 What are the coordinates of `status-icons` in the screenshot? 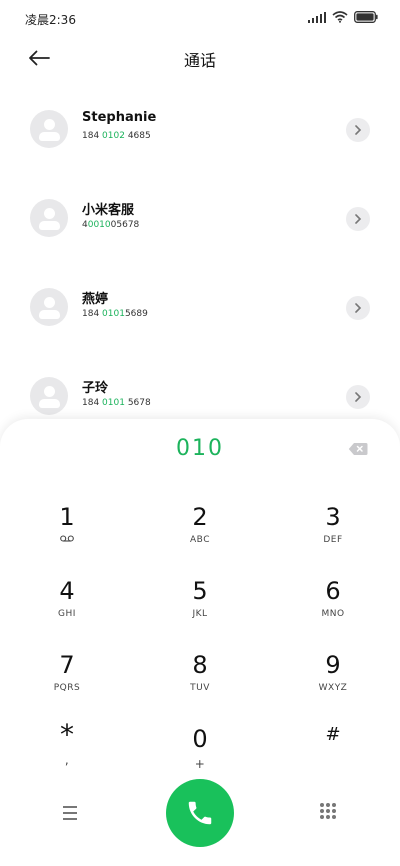 It's located at (343, 17).